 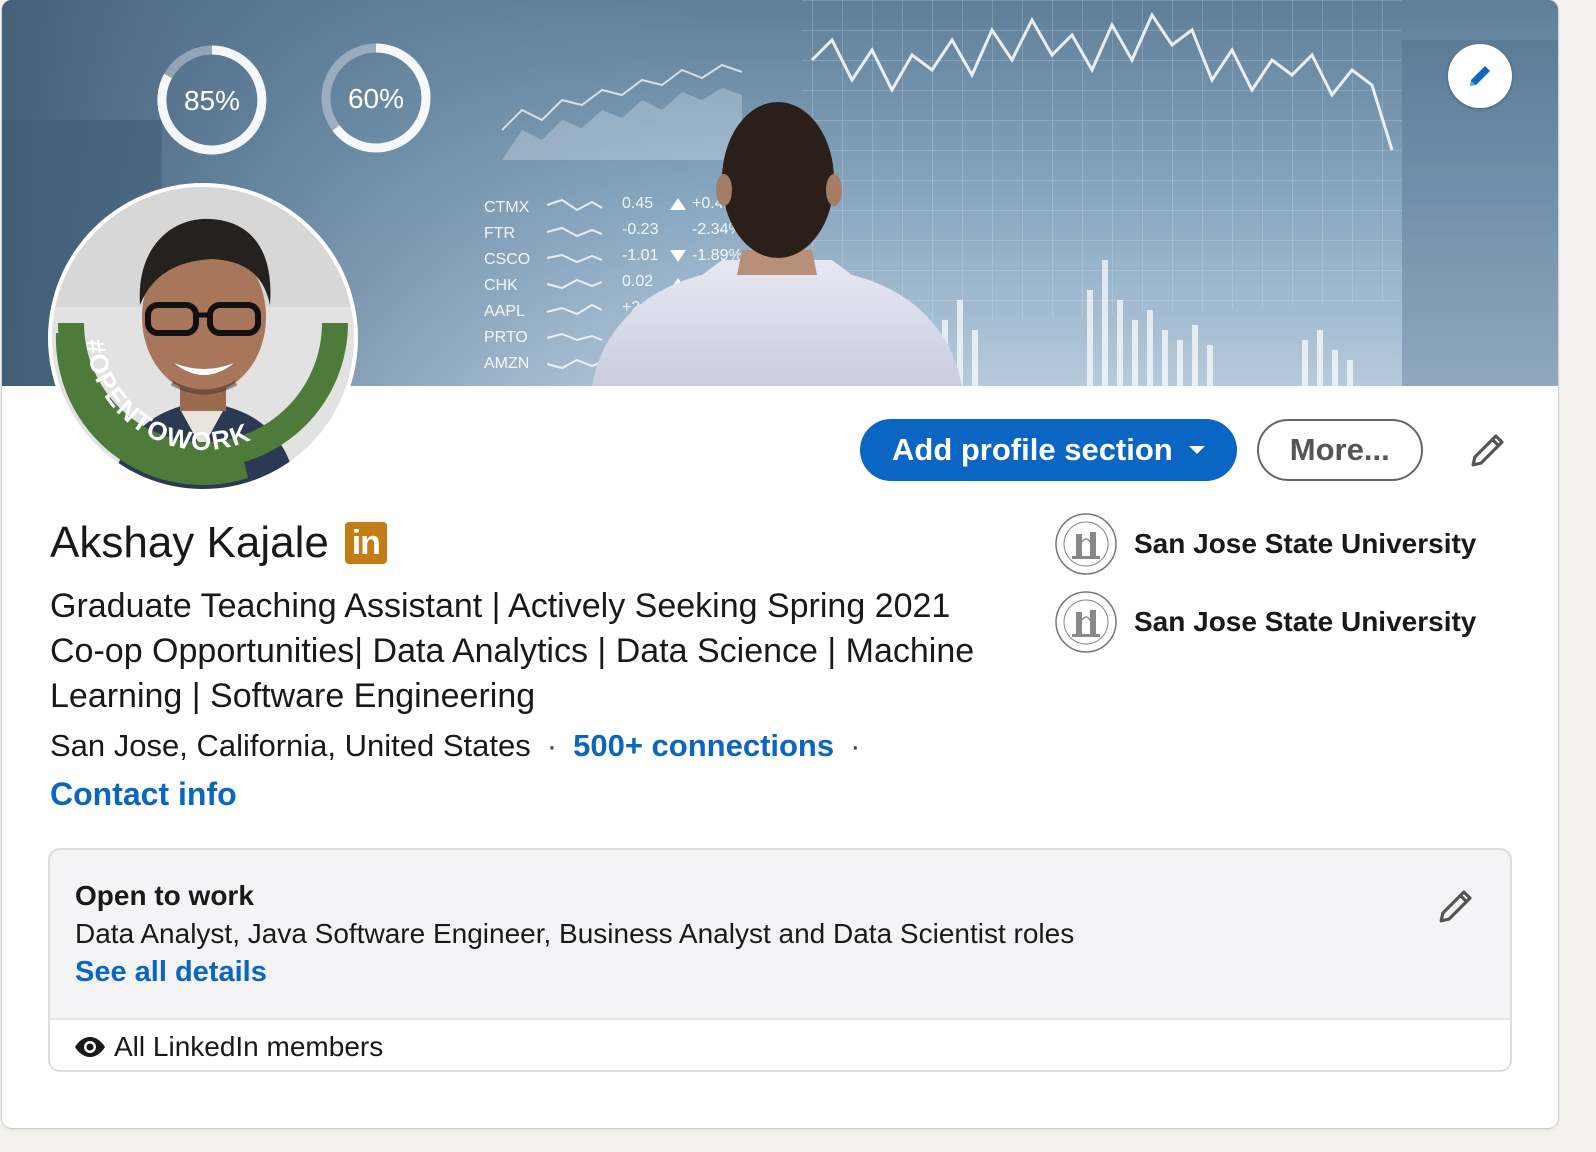 I want to click on quote: 0.45, so click(x=637, y=203).